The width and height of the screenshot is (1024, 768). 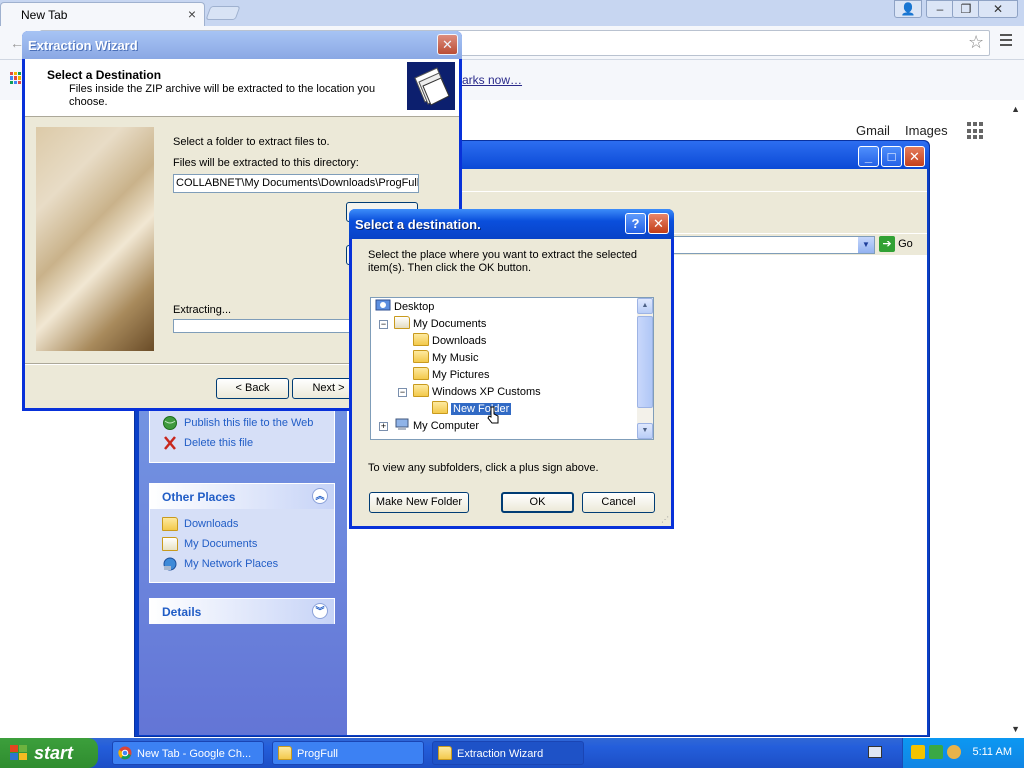 I want to click on mouse-cursor-icon, so click(x=493, y=416).